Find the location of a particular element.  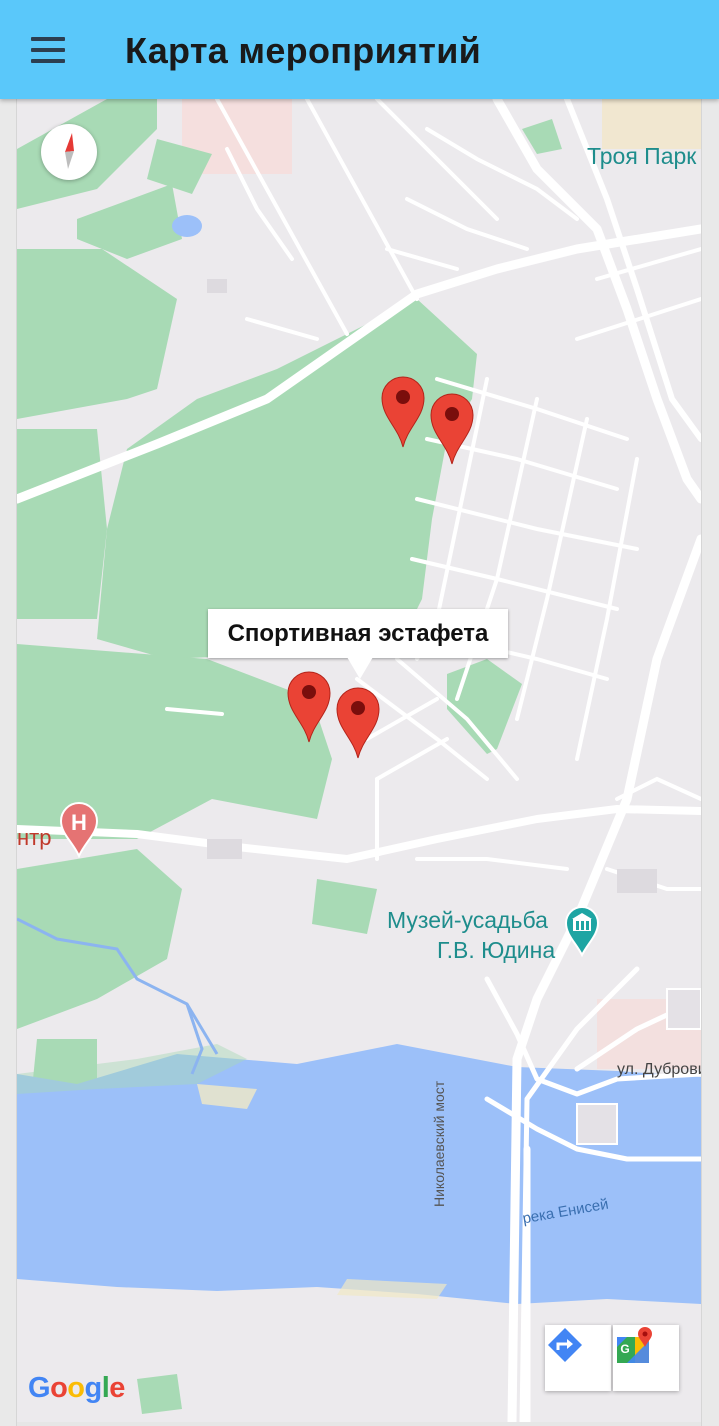

google-logo-letter: g is located at coordinates (93, 1388).